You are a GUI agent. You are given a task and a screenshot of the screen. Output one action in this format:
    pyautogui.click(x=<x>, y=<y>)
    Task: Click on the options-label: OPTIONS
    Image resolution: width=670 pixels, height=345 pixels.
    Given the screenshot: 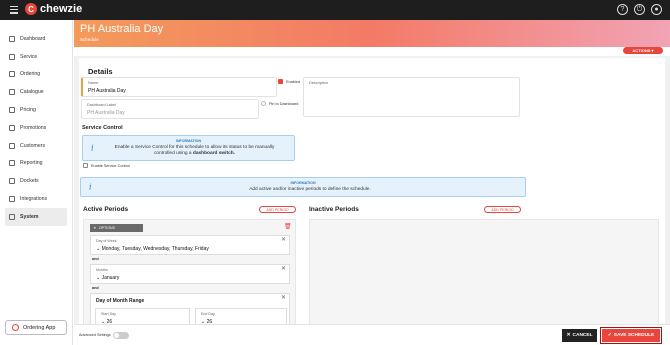 What is the action you would take?
    pyautogui.click(x=106, y=228)
    